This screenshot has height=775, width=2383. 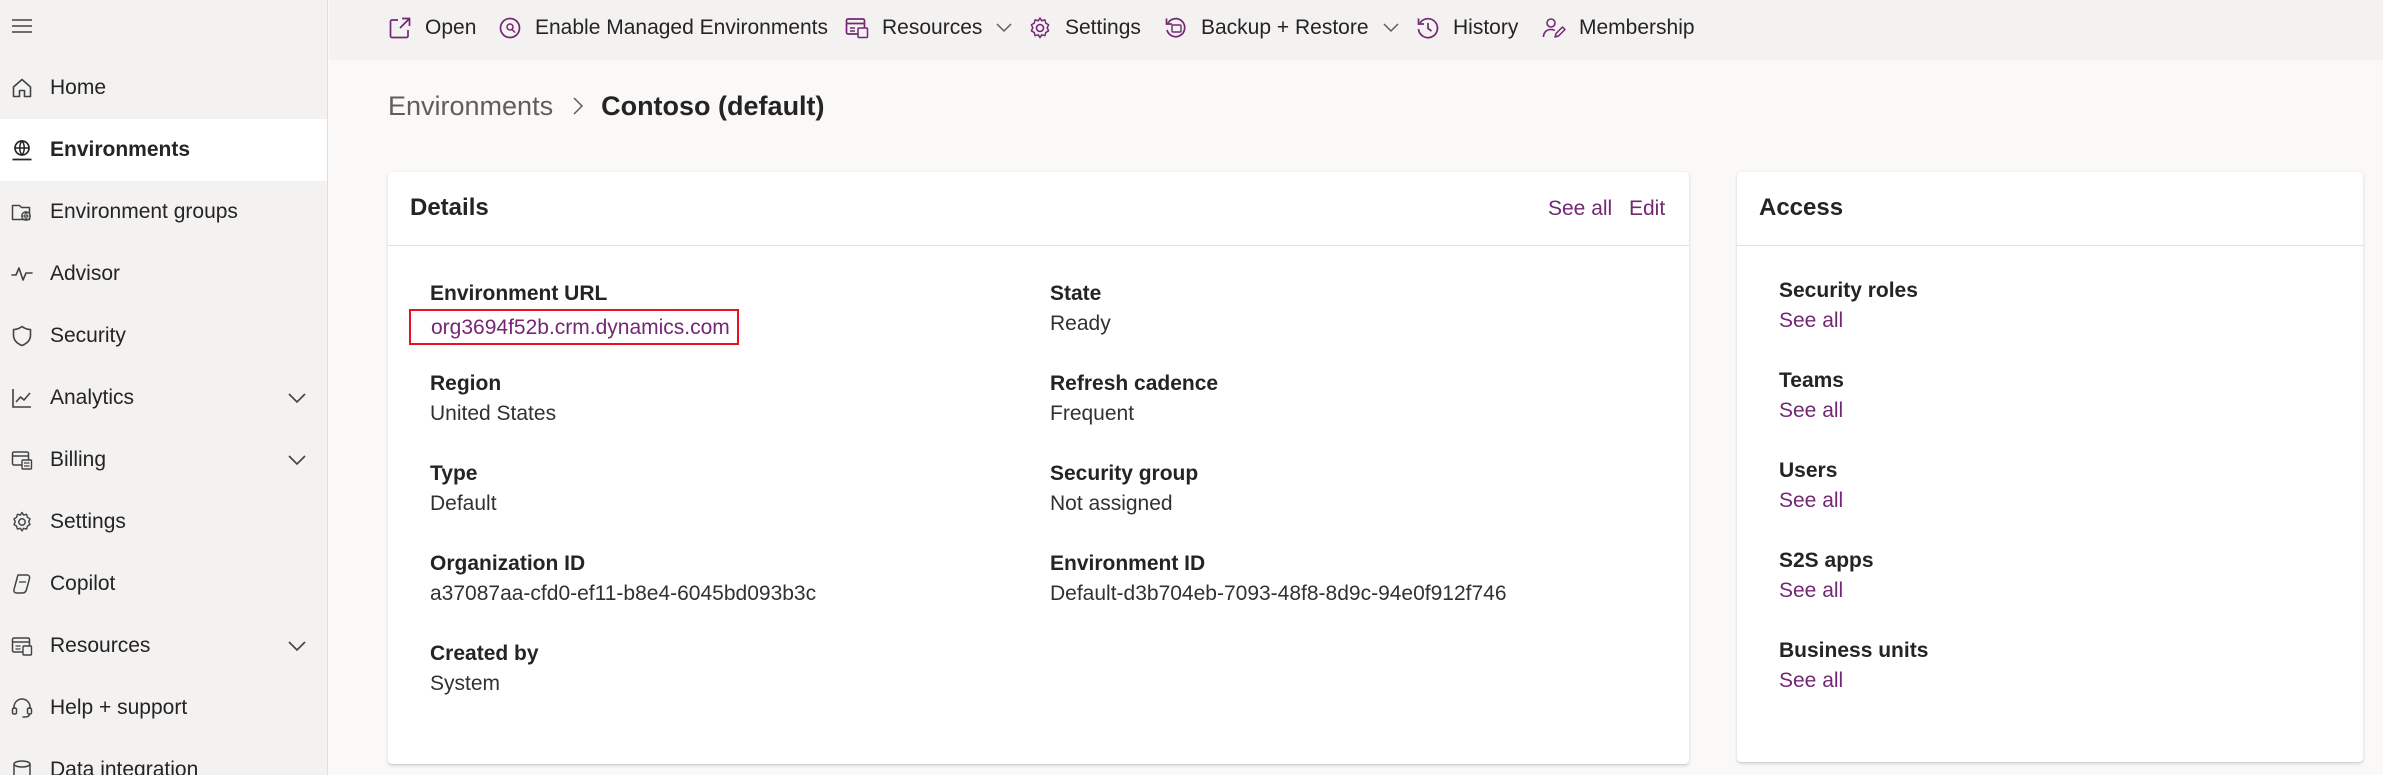 What do you see at coordinates (78, 459) in the screenshot?
I see `sidebar-item-label: Billing` at bounding box center [78, 459].